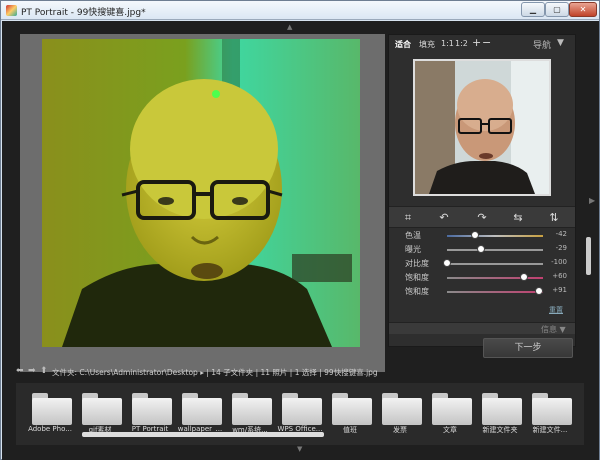 The width and height of the screenshot is (600, 460). What do you see at coordinates (518, 218) in the screenshot?
I see `flip-horizontal-icon: ⇆` at bounding box center [518, 218].